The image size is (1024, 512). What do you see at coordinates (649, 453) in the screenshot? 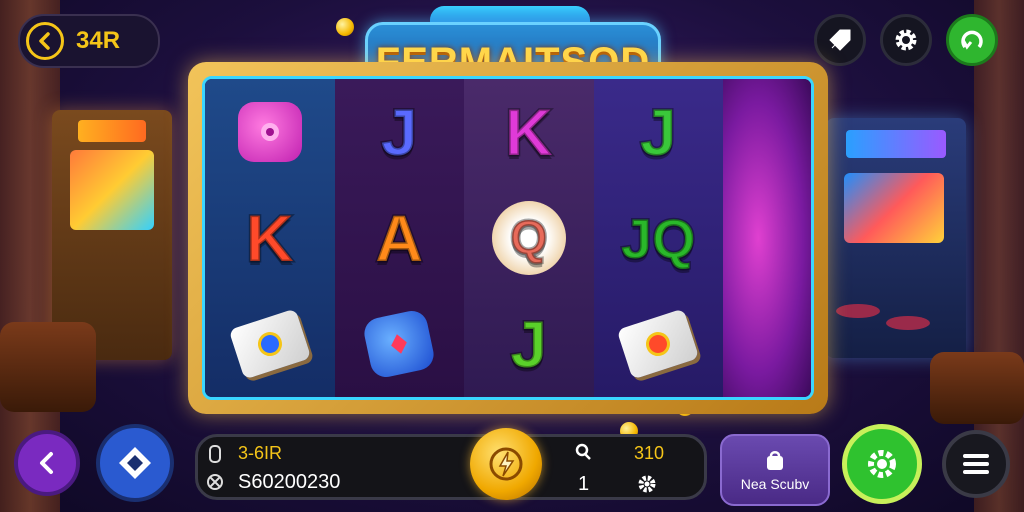
I see `lines-label: 310` at bounding box center [649, 453].